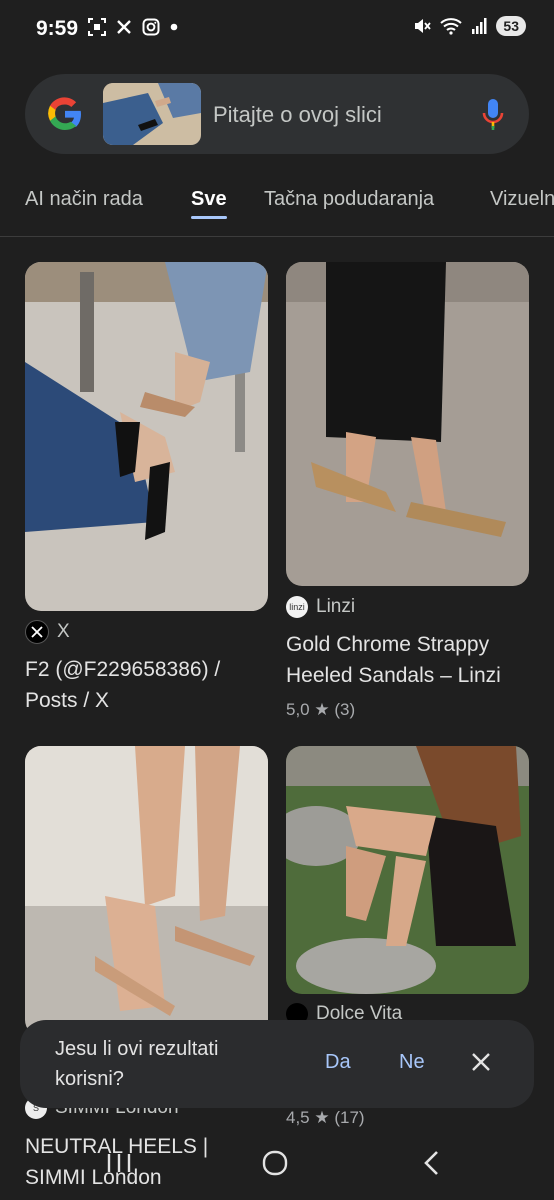  Describe the element at coordinates (481, 1062) in the screenshot. I see `close-icon` at that location.